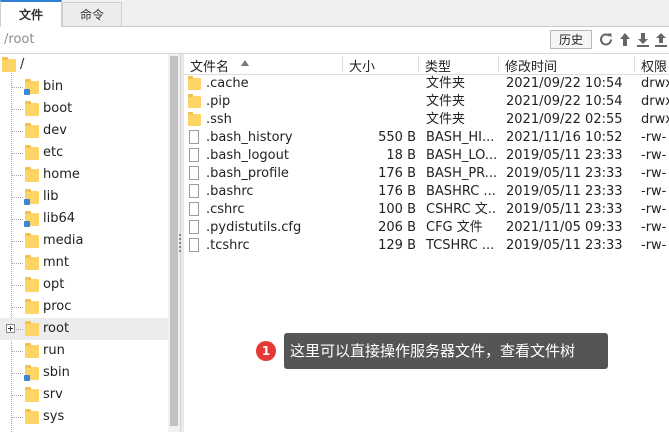 This screenshot has width=669, height=432. I want to click on tree-item-sys: sys, so click(84, 417).